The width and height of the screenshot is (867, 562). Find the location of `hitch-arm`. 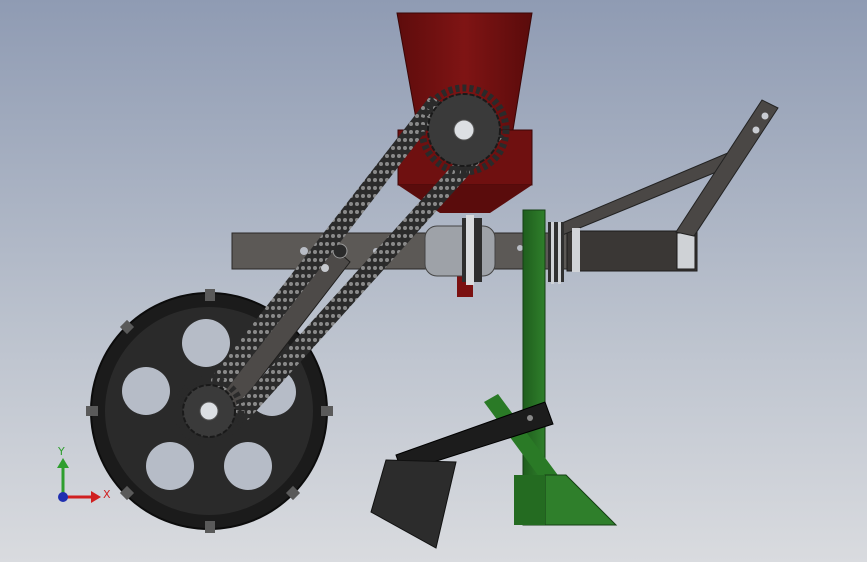

hitch-arm is located at coordinates (666, 168).